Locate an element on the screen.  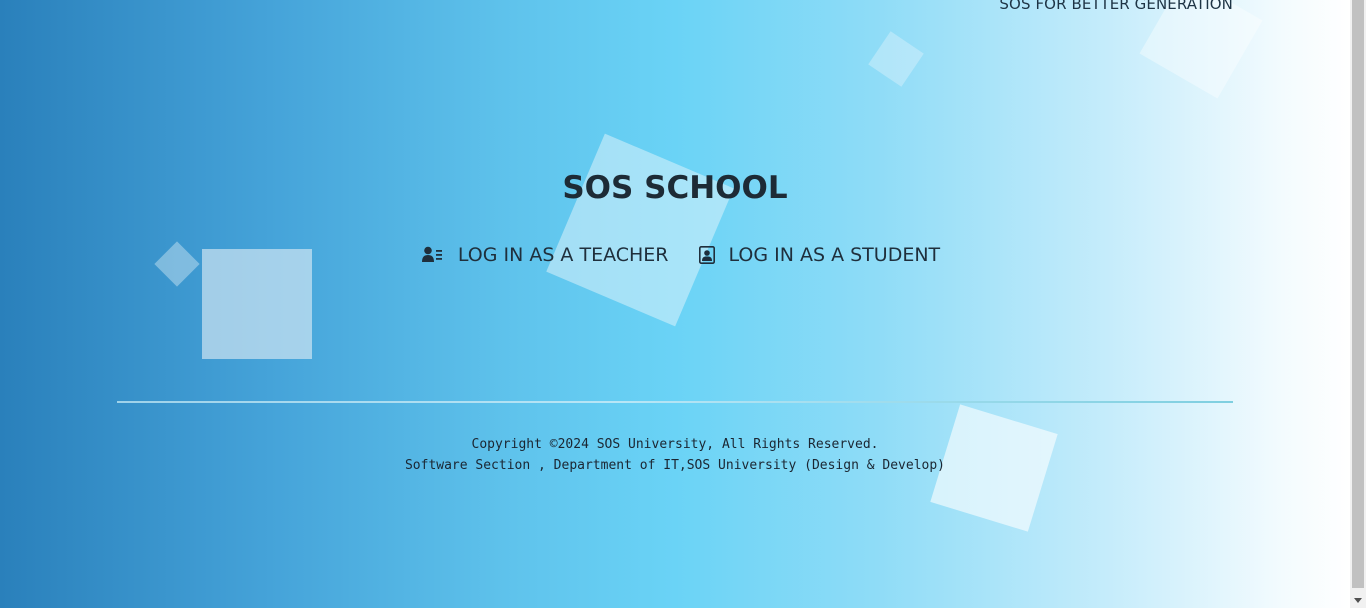
footer-divider is located at coordinates (675, 402).